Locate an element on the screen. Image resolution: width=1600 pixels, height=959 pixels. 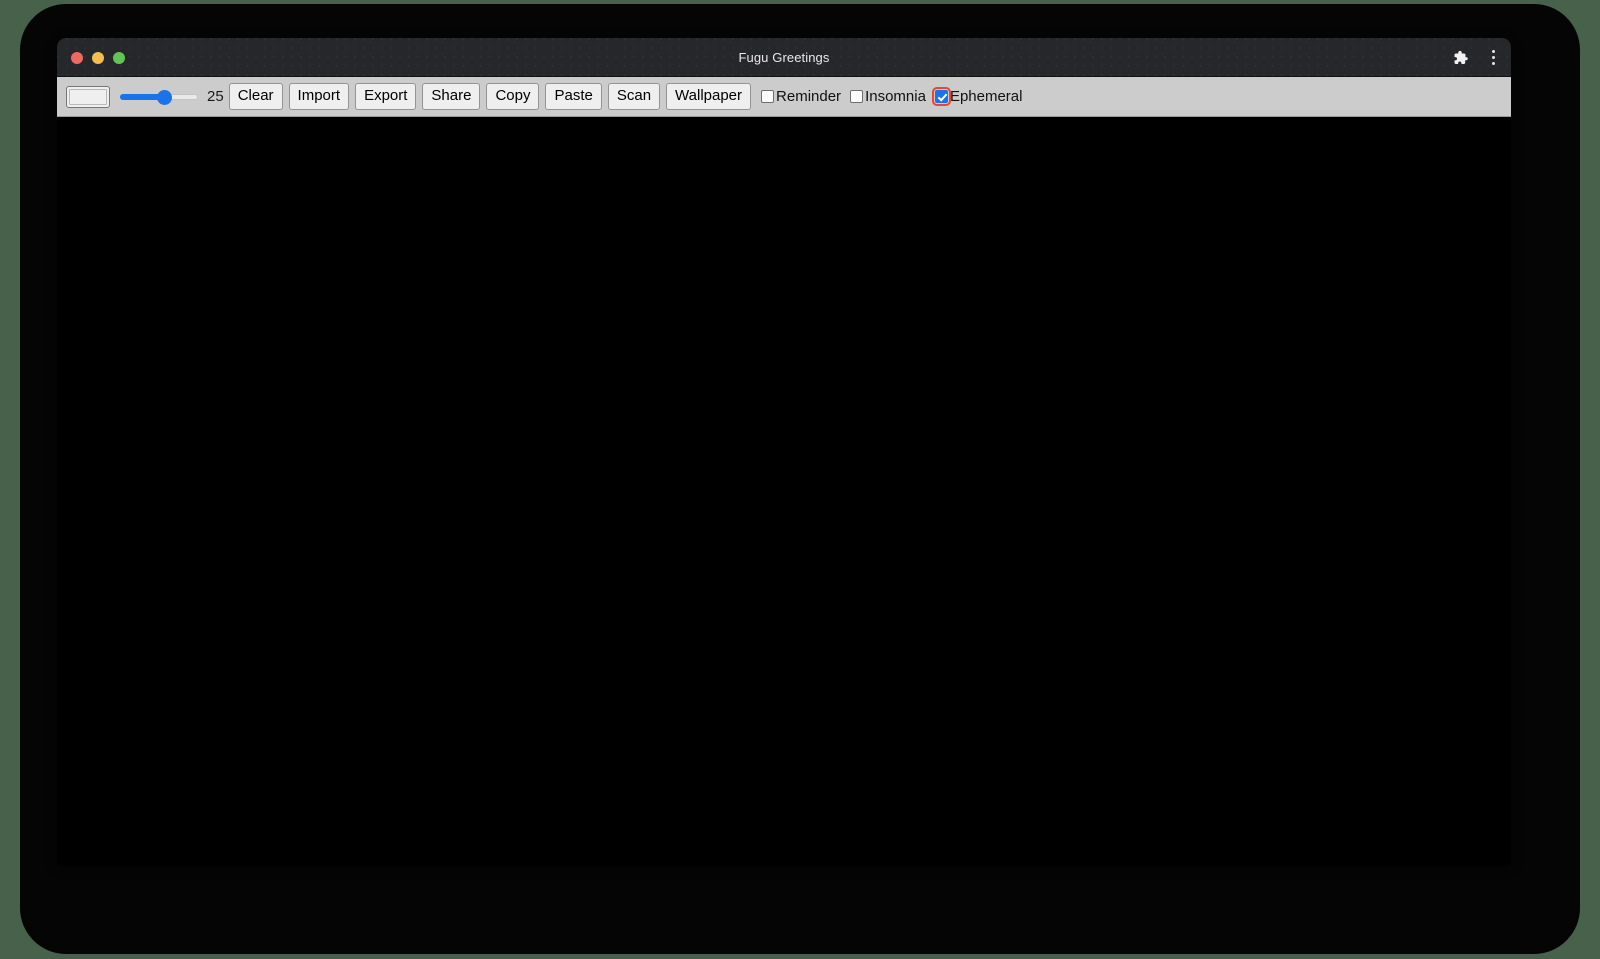
wallpaper-button: Wallpaper is located at coordinates (709, 96).